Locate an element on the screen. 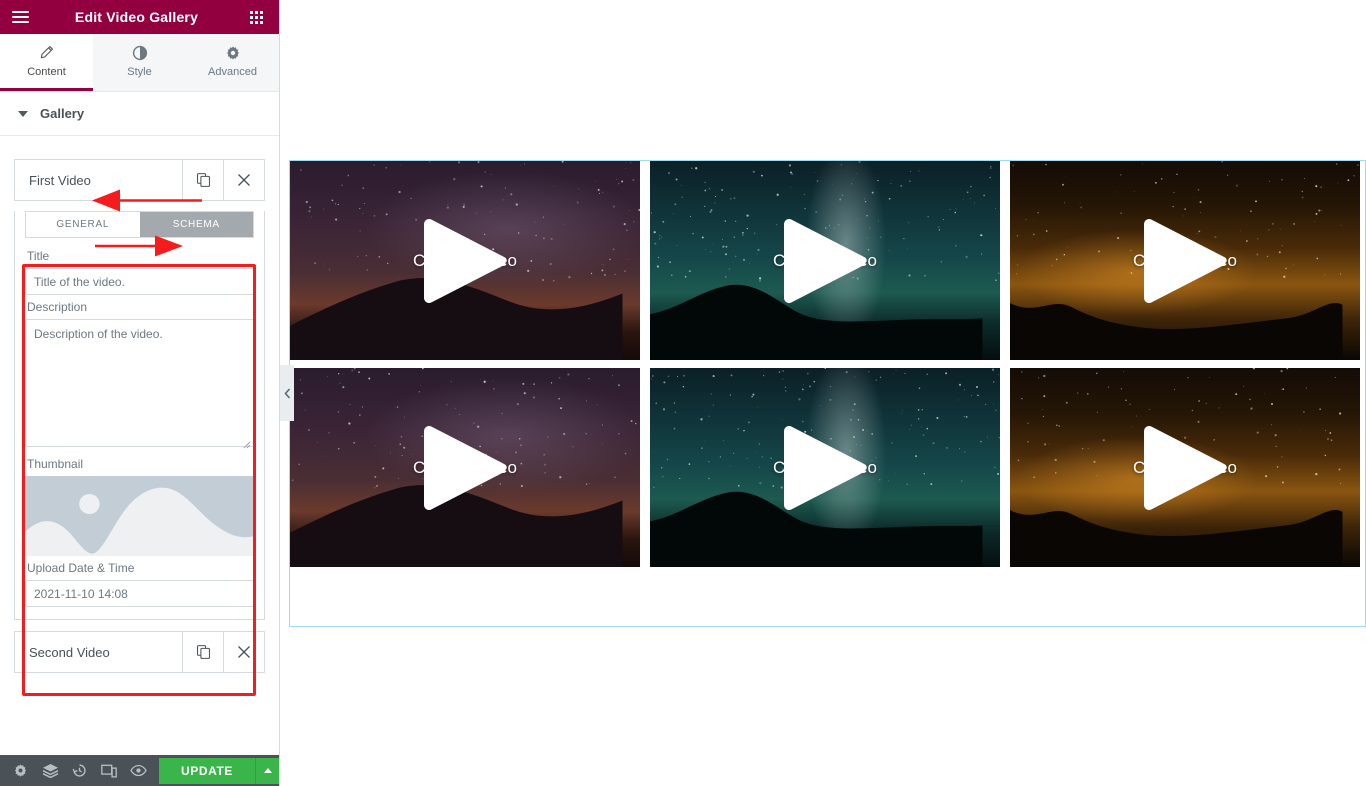 The image size is (1366, 786). image-placeholder-icon is located at coordinates (139, 516).